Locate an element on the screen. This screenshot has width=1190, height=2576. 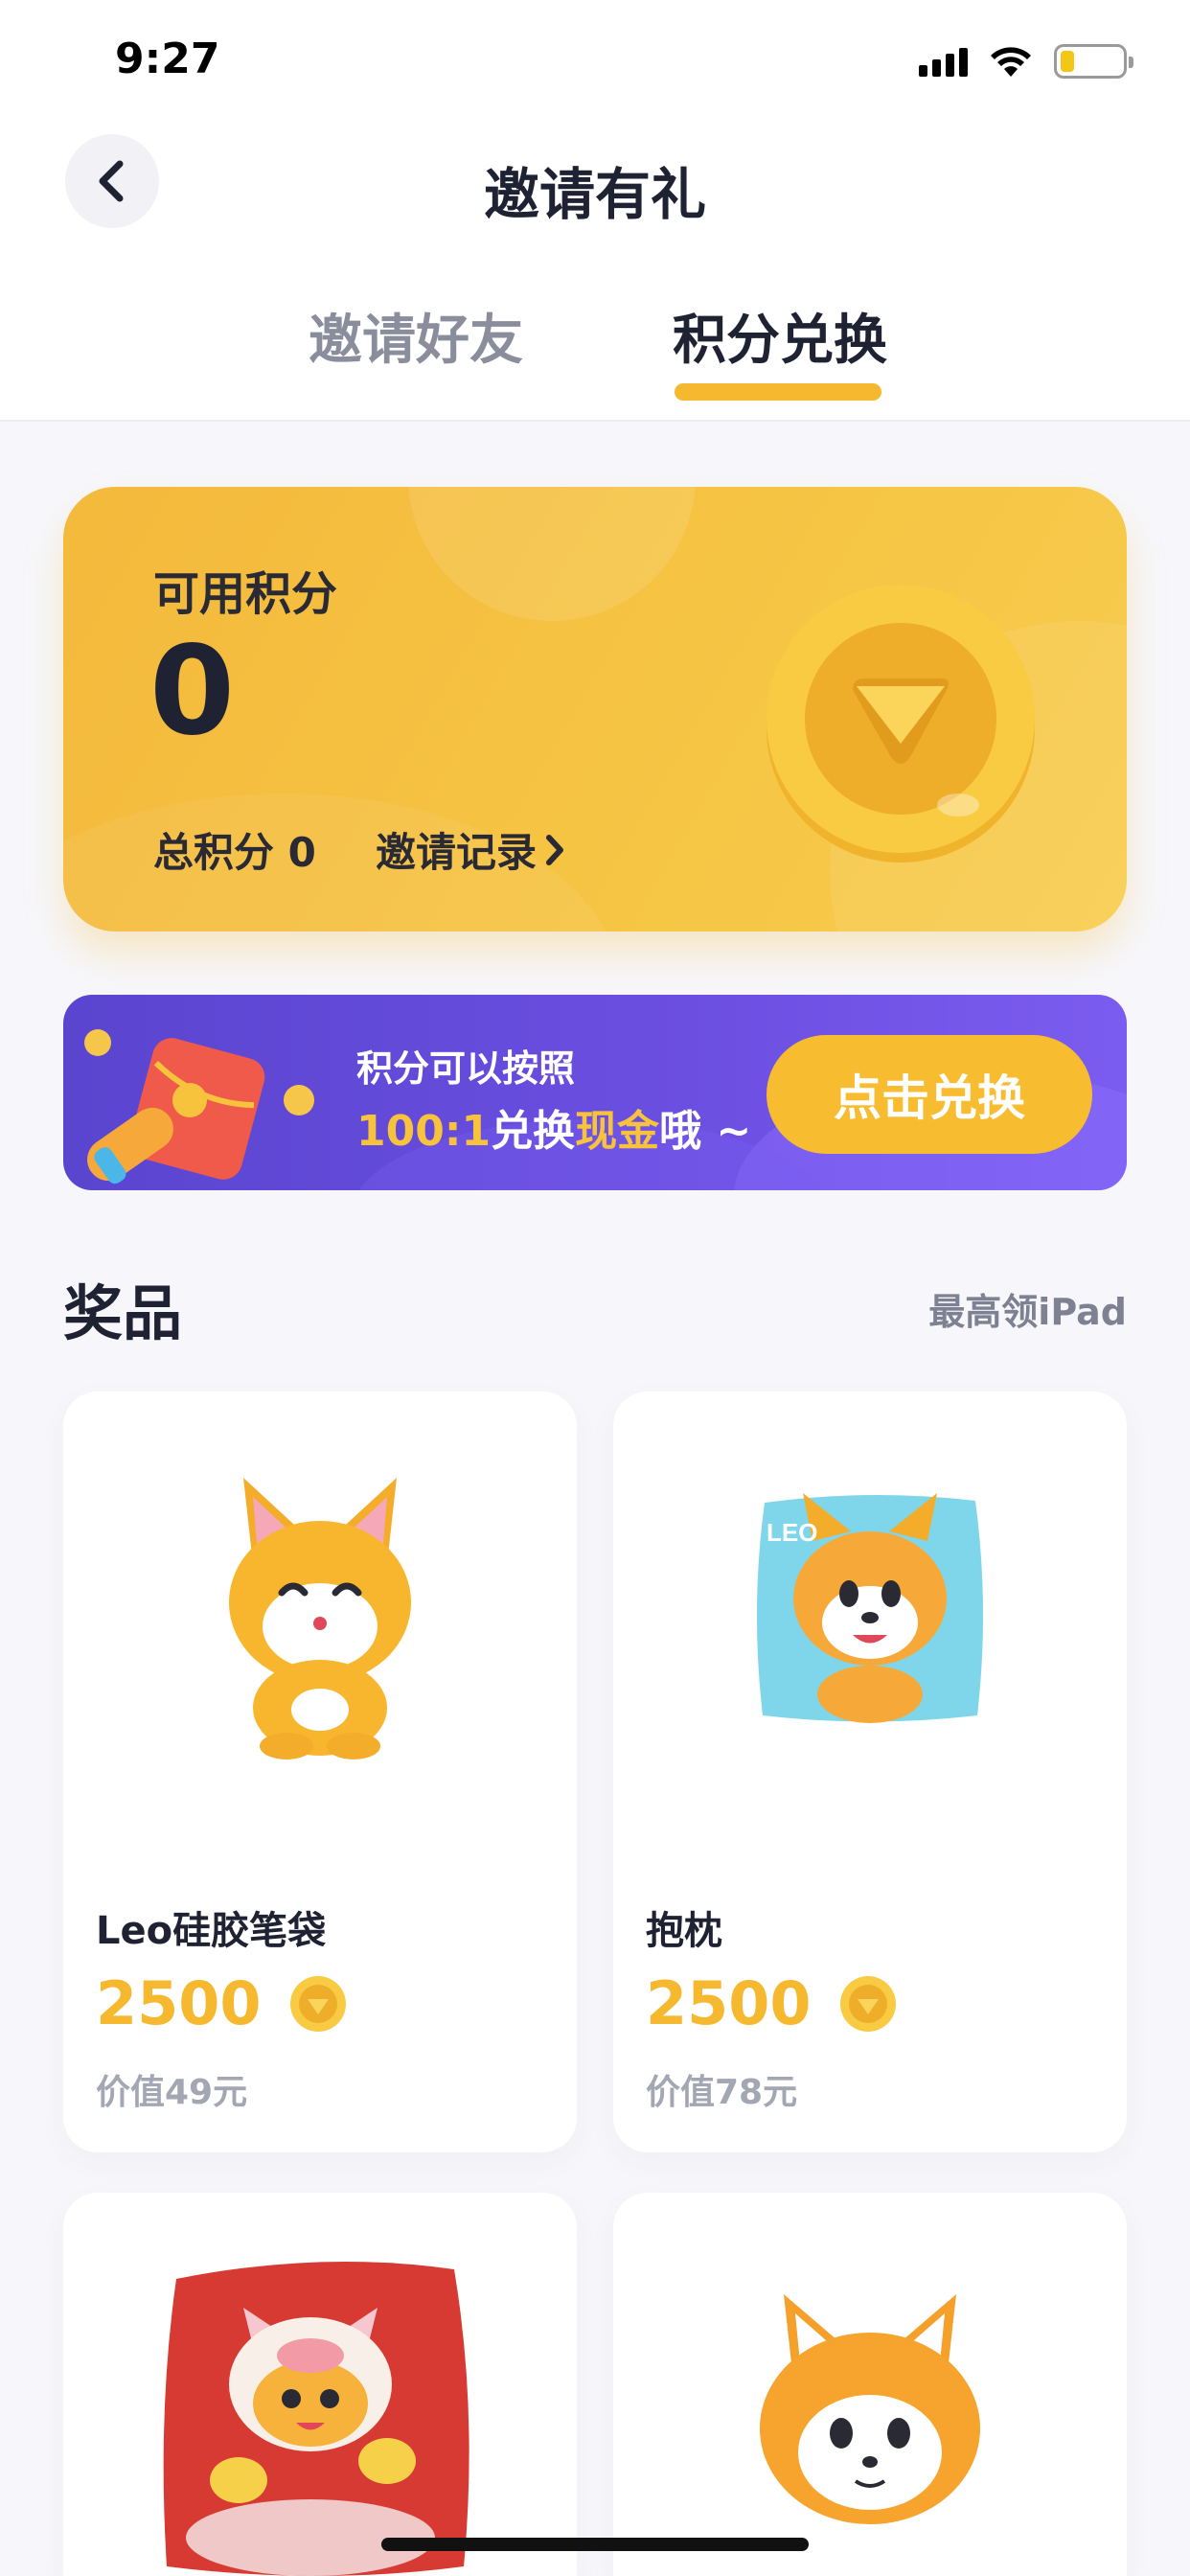
banner-line1: 积分可以按照 is located at coordinates (466, 1068).